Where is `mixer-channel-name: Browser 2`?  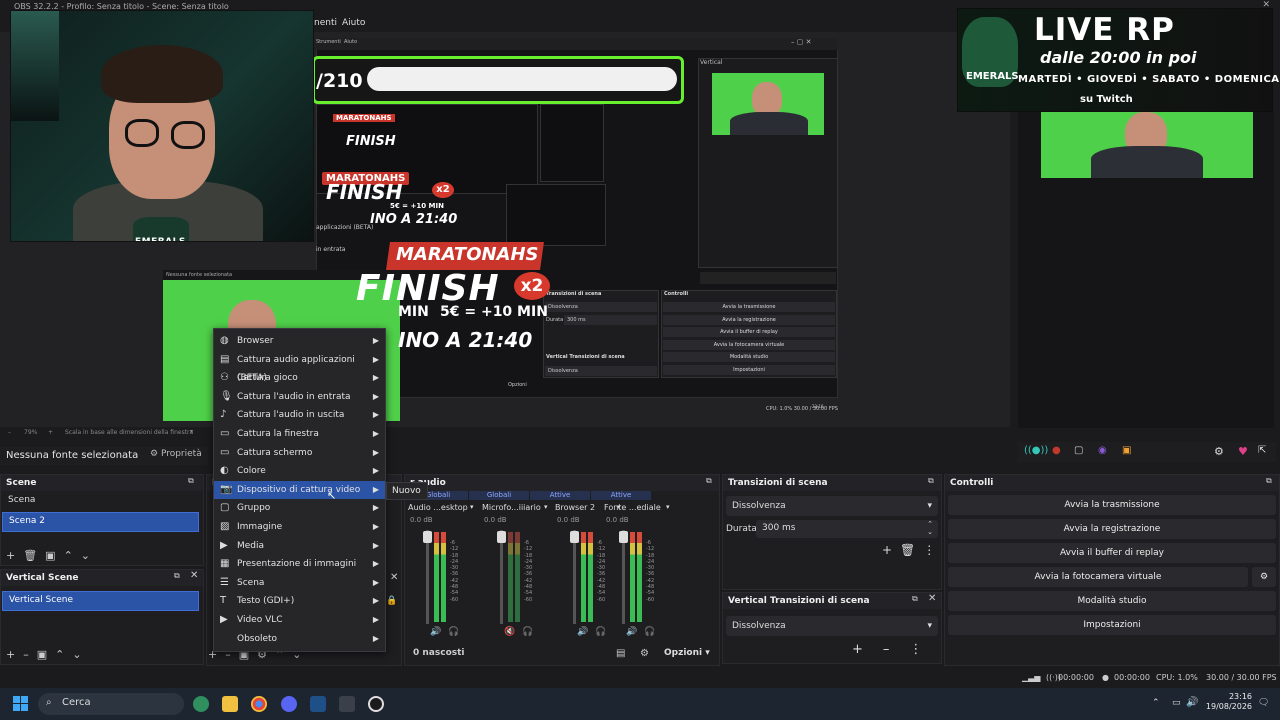 mixer-channel-name: Browser 2 is located at coordinates (575, 507).